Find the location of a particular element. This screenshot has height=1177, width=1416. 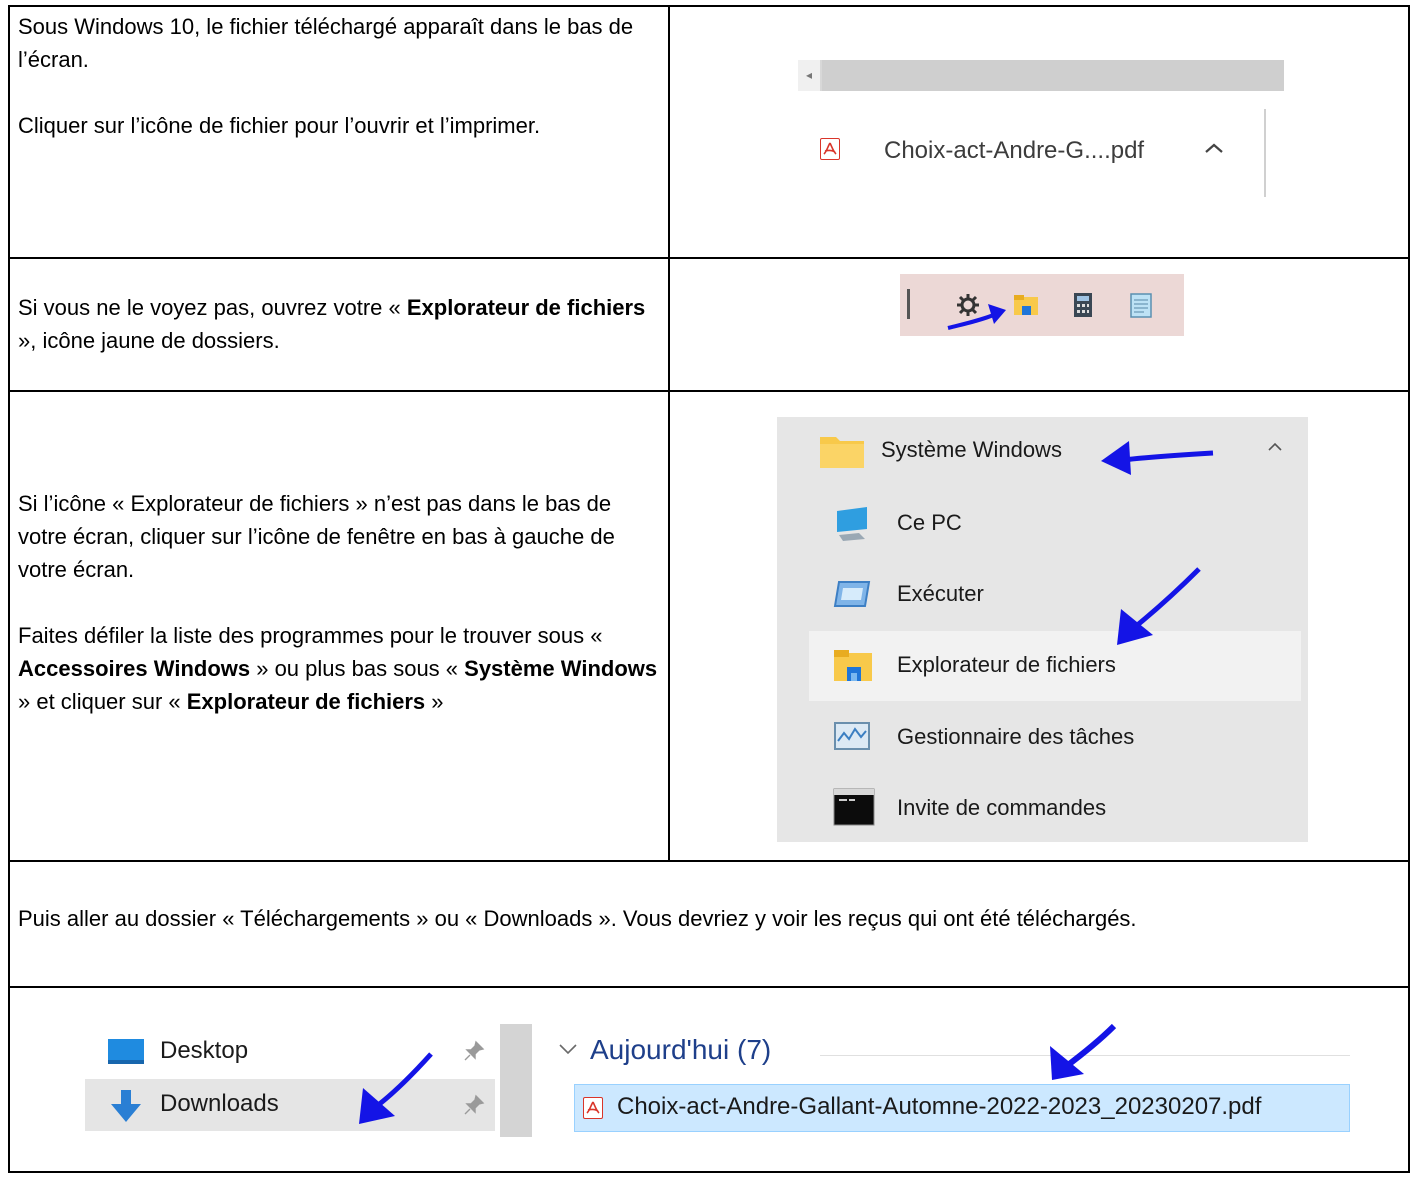

group-systeme-windows: Système Windows is located at coordinates (1042, 453).